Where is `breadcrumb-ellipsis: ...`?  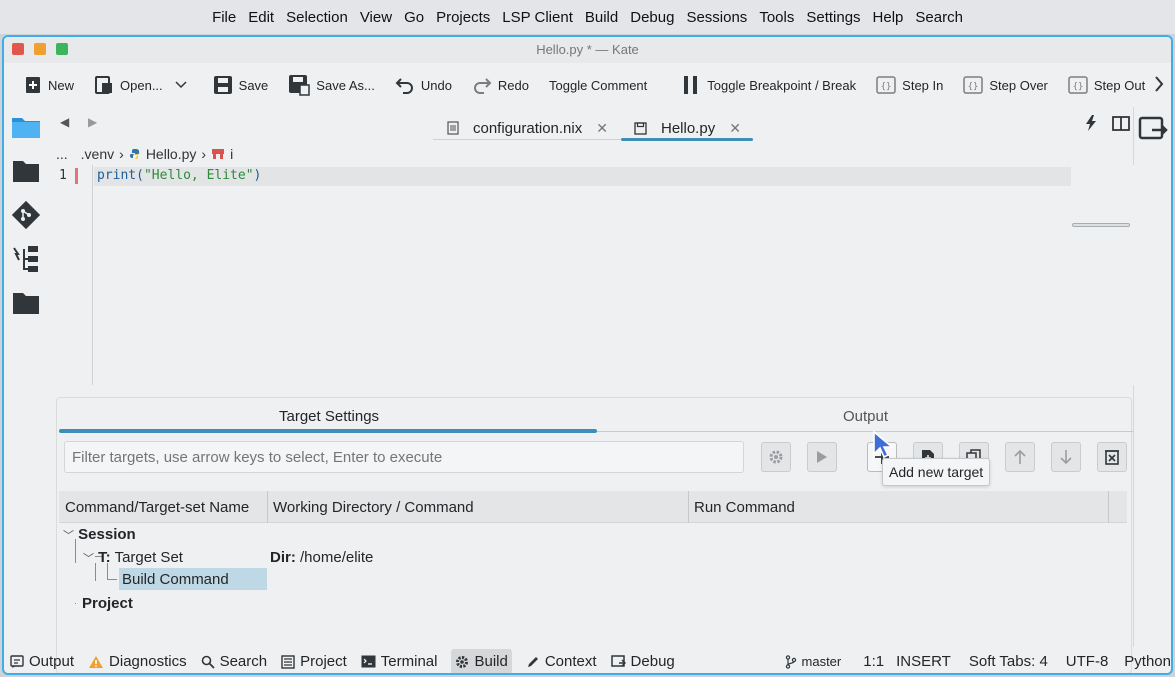 breadcrumb-ellipsis: ... is located at coordinates (62, 154).